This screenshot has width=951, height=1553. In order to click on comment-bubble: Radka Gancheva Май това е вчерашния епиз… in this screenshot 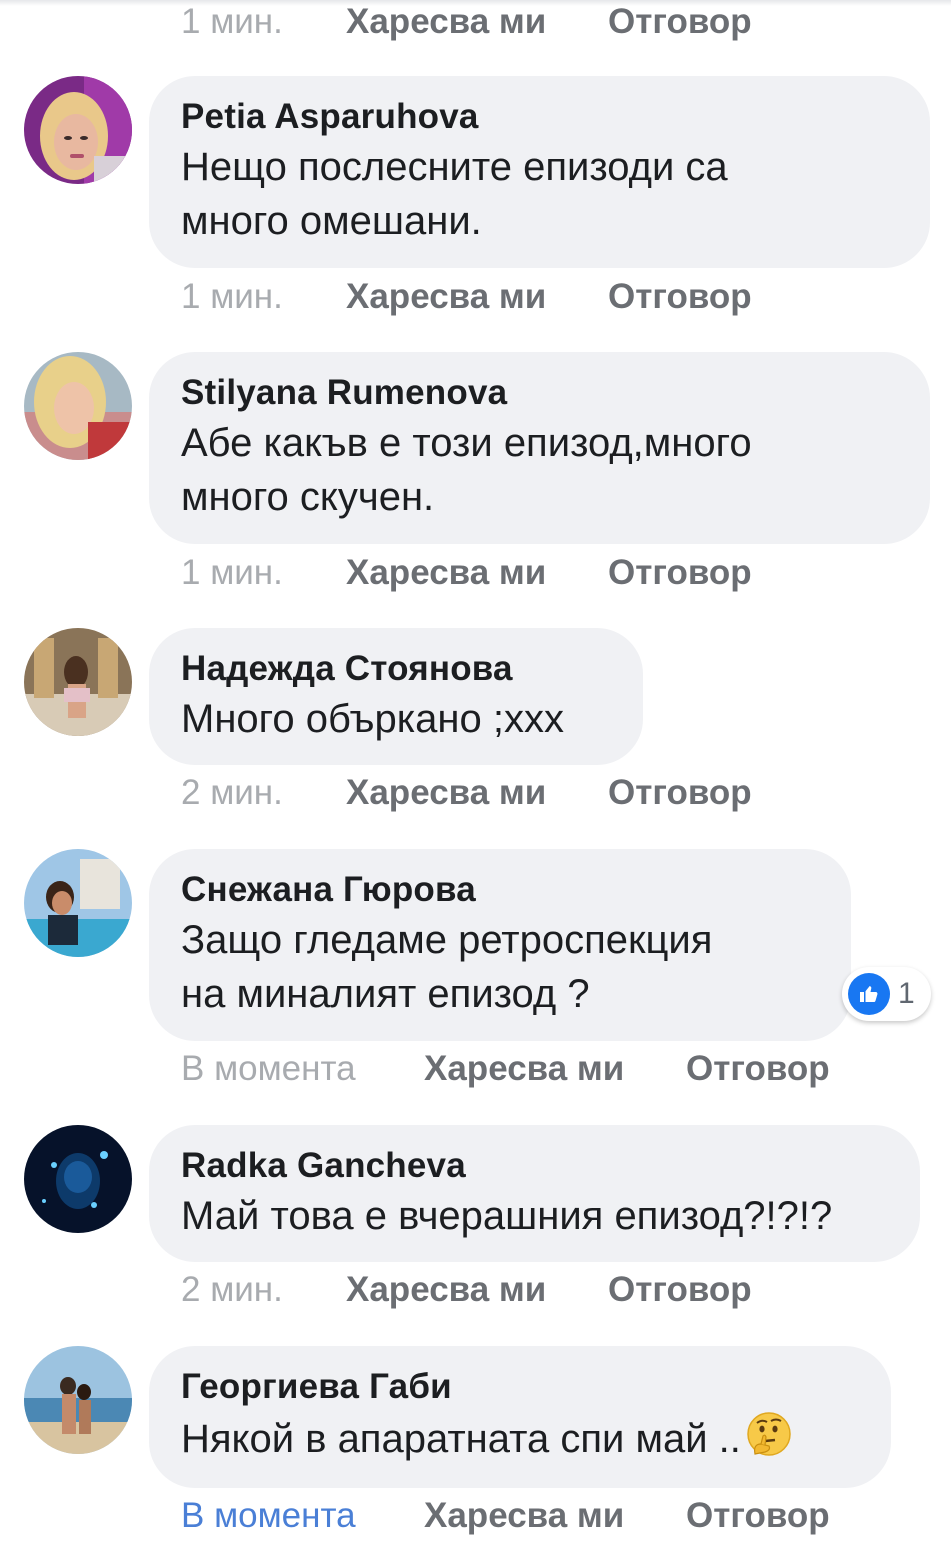, I will do `click(534, 1193)`.